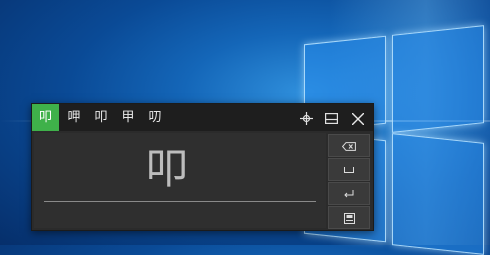 This screenshot has height=255, width=490. Describe the element at coordinates (306, 117) in the screenshot. I see `move-icon` at that location.